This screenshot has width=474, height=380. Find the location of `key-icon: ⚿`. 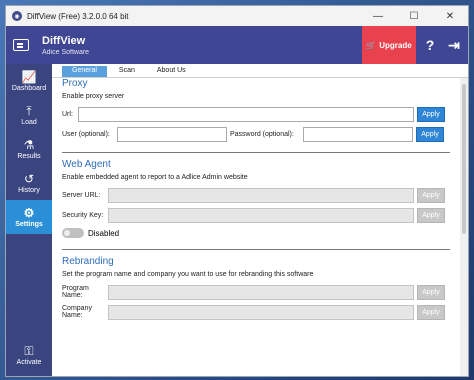

key-icon: ⚿ is located at coordinates (29, 350).